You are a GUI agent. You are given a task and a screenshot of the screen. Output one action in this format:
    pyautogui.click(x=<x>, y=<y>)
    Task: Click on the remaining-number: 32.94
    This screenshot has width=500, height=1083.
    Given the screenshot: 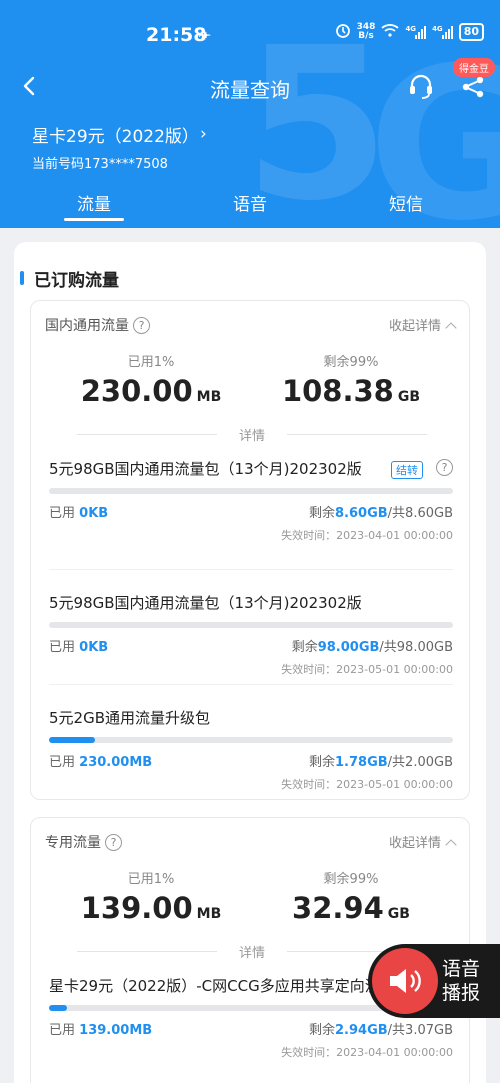 What is the action you would take?
    pyautogui.click(x=338, y=908)
    